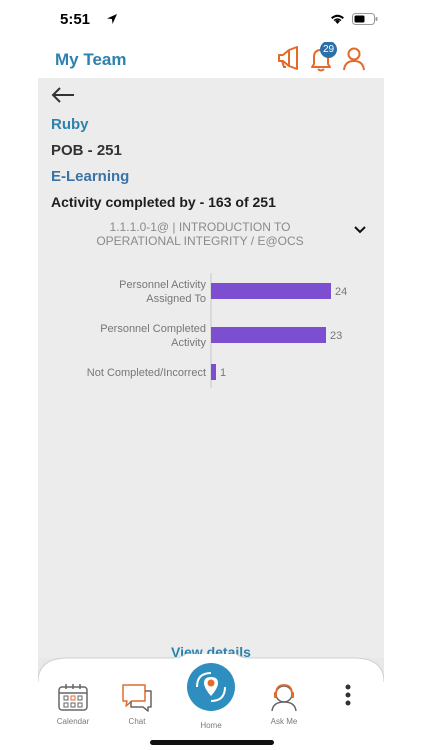  Describe the element at coordinates (73, 721) in the screenshot. I see `tab-calendar-label: Calendar` at that location.